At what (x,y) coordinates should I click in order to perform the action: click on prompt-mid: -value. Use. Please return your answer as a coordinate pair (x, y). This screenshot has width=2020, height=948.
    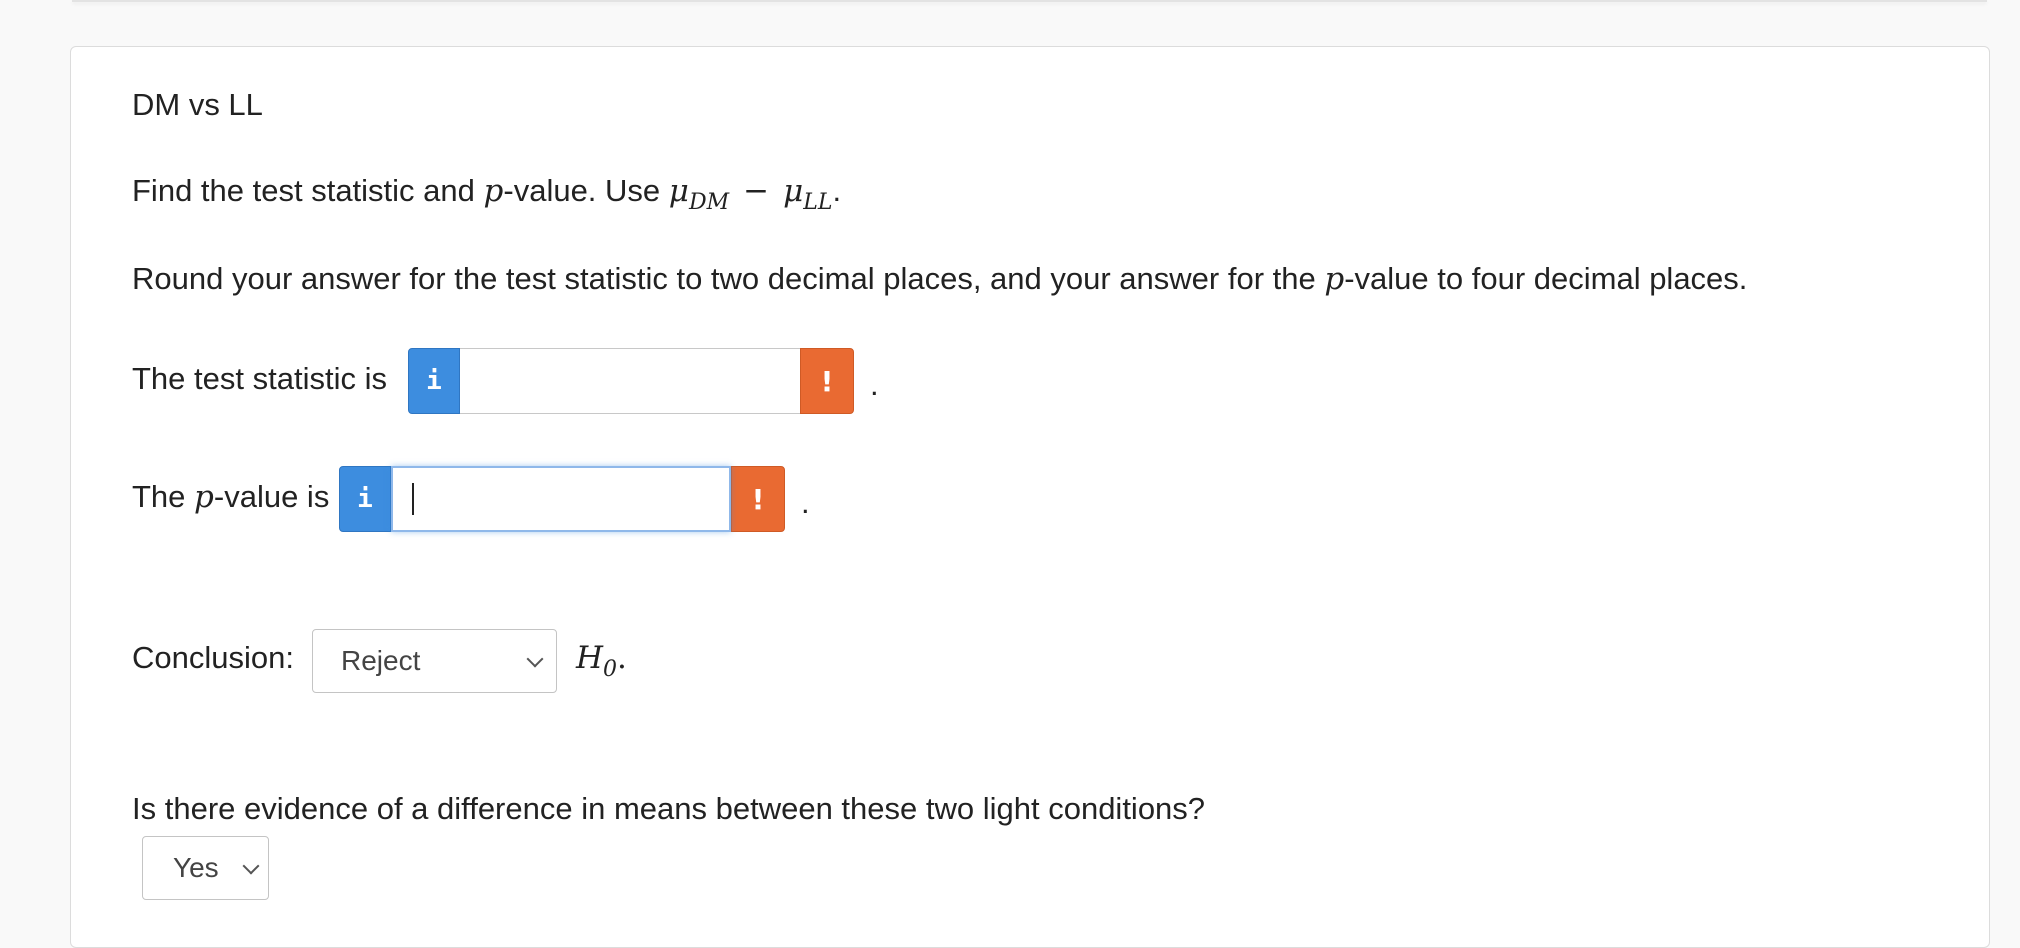
    Looking at the image, I should click on (586, 190).